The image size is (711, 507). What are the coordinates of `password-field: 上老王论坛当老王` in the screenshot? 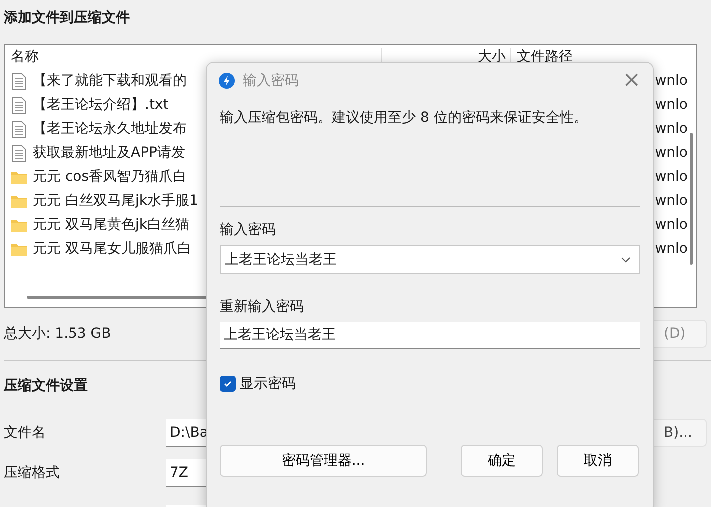 It's located at (430, 335).